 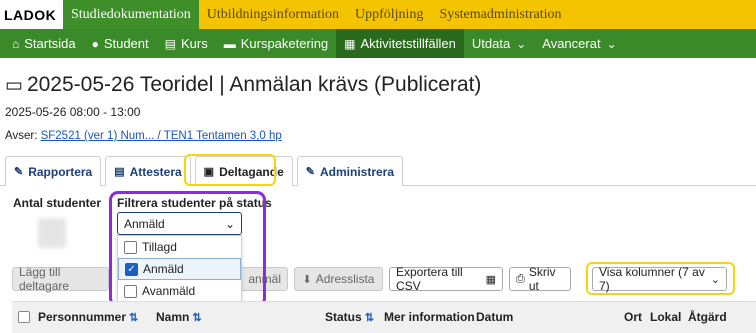 I want to click on highlight-columns, so click(x=660, y=278).